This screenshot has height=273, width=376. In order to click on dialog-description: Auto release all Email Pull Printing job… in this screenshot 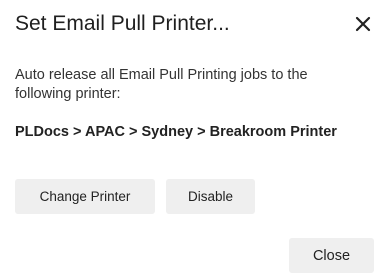, I will do `click(161, 84)`.